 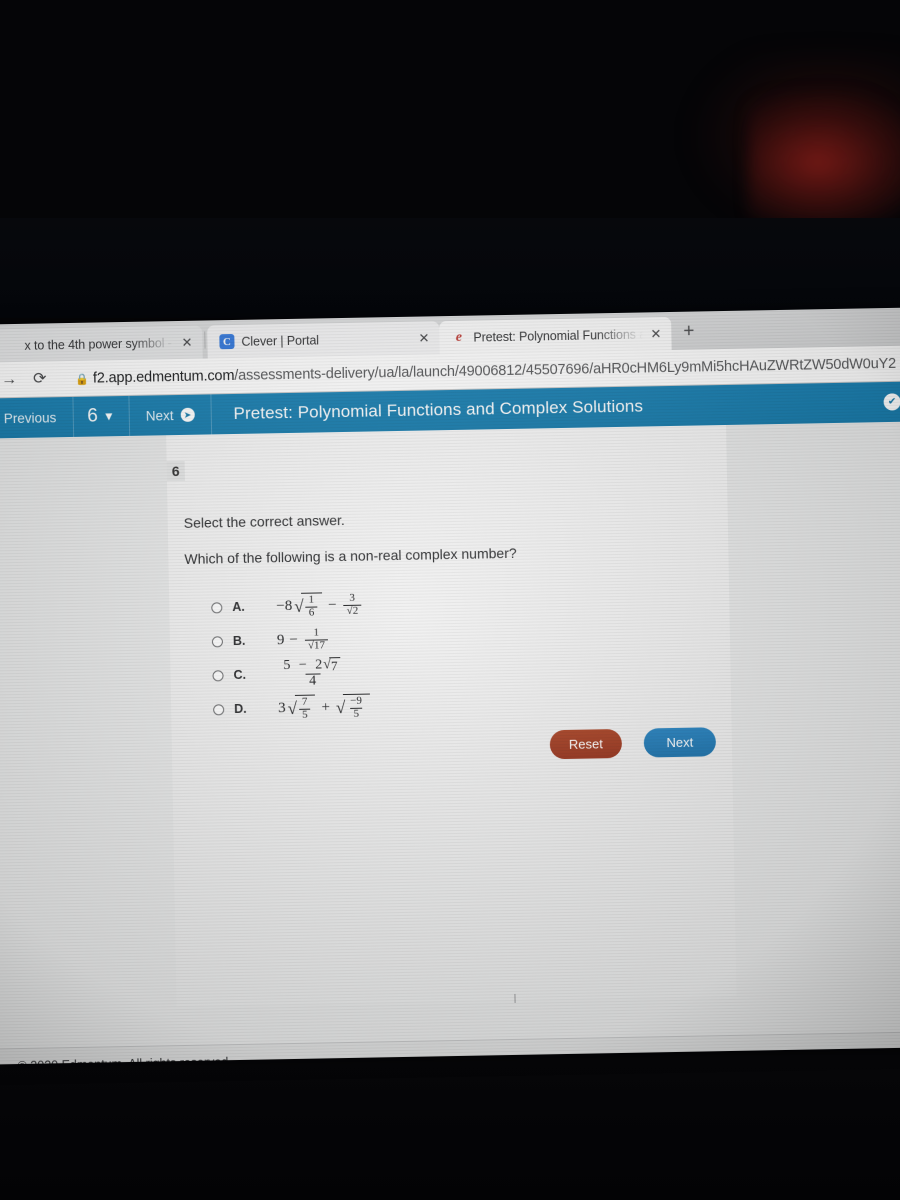 I want to click on forward-arrow-icon: →, so click(x=9, y=378).